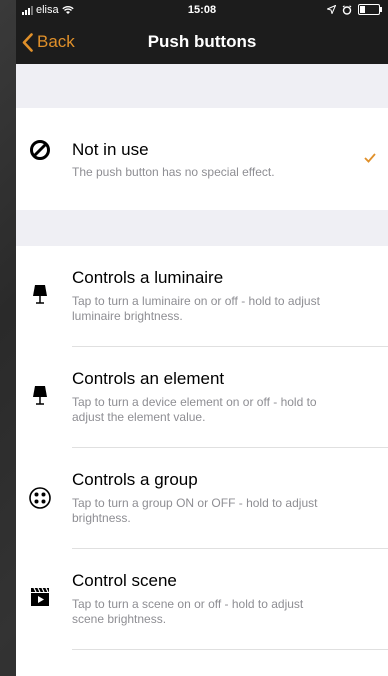 Image resolution: width=388 pixels, height=676 pixels. Describe the element at coordinates (331, 9) in the screenshot. I see `location-icon` at that location.